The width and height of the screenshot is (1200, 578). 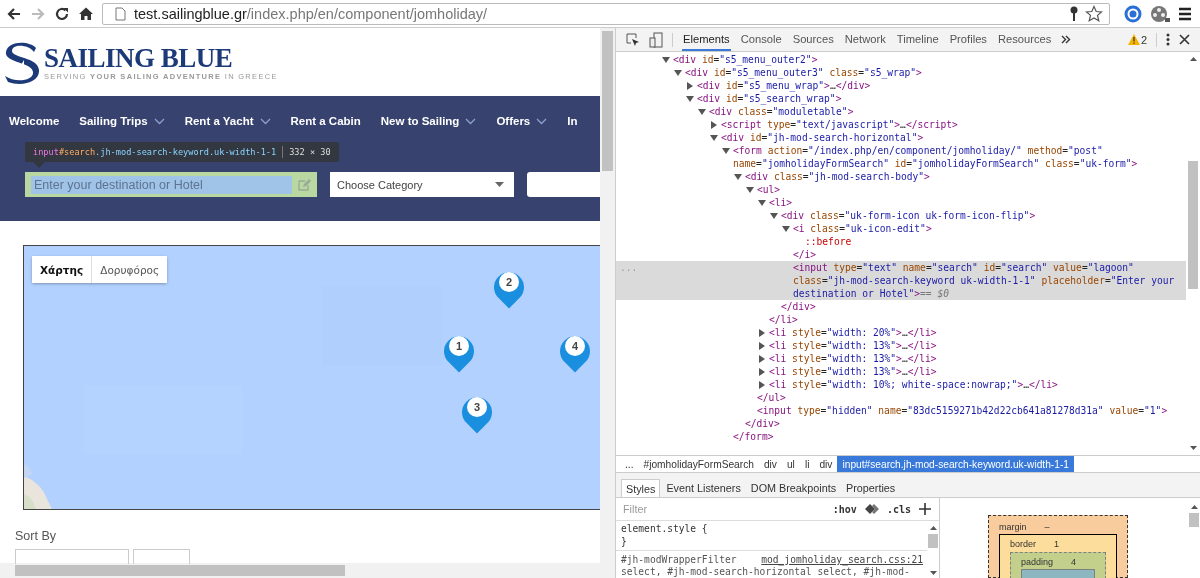 What do you see at coordinates (522, 121) in the screenshot?
I see `nav-item: Offers` at bounding box center [522, 121].